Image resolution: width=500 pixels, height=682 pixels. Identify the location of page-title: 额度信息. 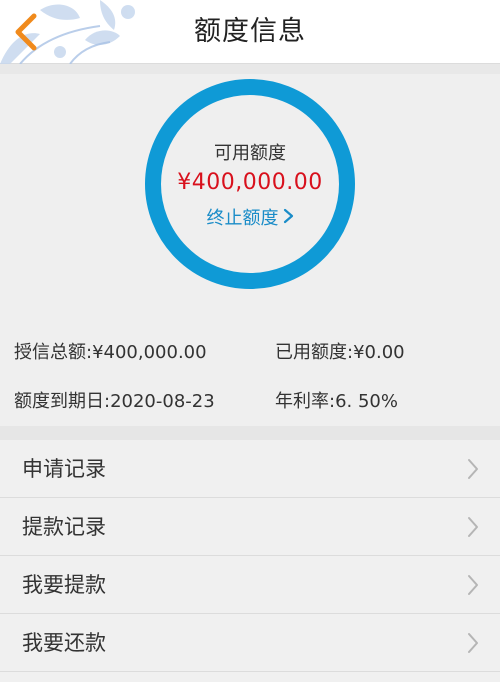
(250, 31).